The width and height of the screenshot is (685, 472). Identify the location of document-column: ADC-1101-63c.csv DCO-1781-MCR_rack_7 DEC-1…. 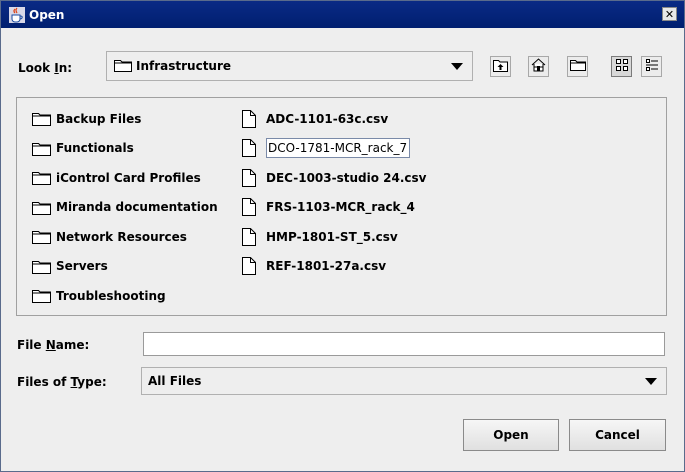
(334, 192).